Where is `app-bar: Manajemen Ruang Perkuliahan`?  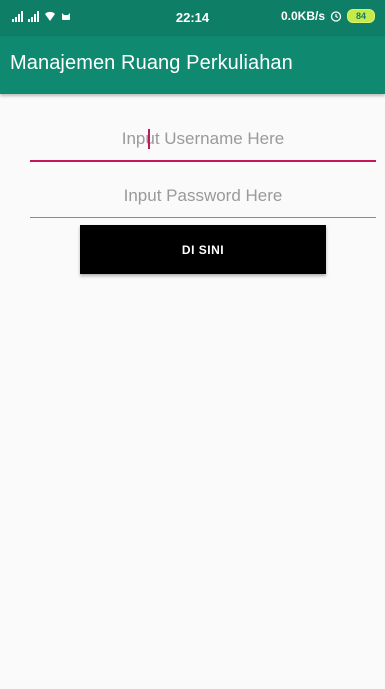 app-bar: Manajemen Ruang Perkuliahan is located at coordinates (192, 65).